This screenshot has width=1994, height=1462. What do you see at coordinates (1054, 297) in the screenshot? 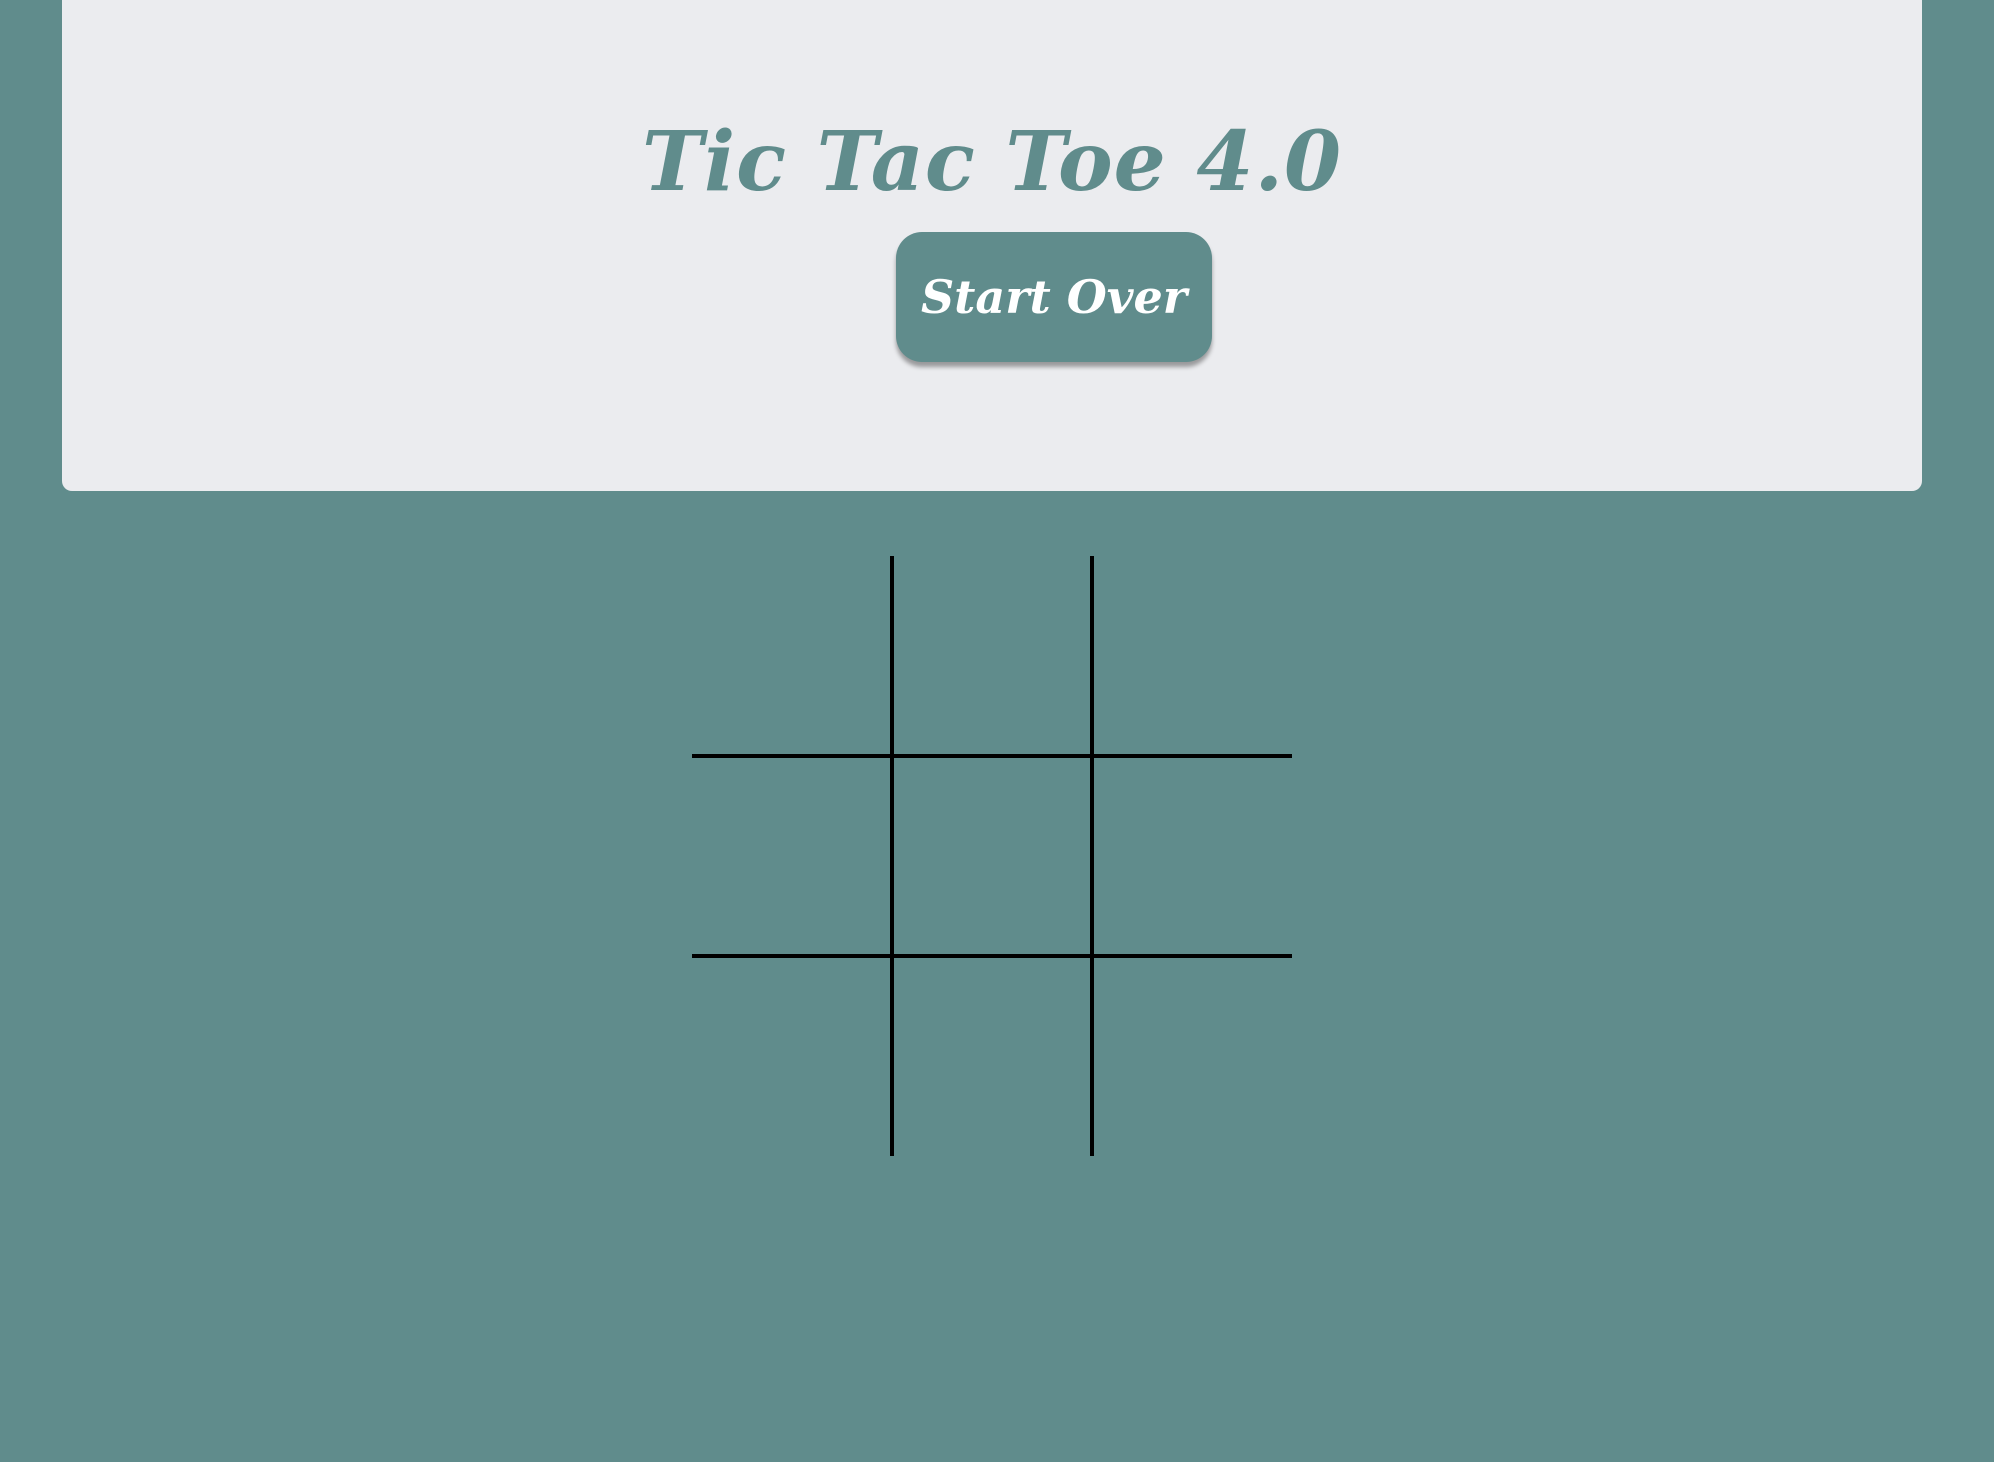
I see `start-over-button: Start Over` at bounding box center [1054, 297].